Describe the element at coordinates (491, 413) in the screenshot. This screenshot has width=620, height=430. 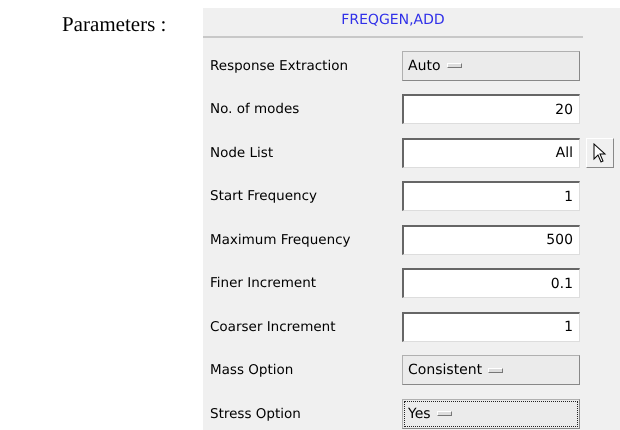
I see `option-button: Yes` at that location.